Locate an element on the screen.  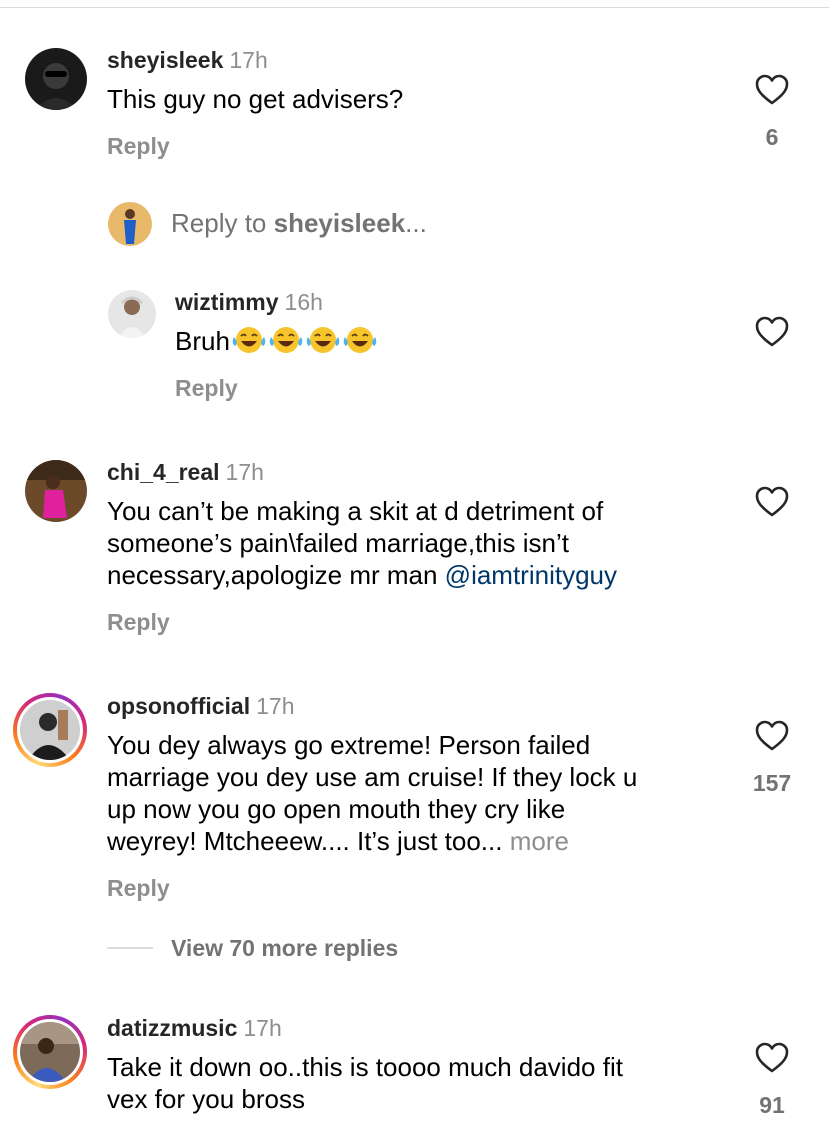
reply-to-prefix: Reply to is located at coordinates (222, 223).